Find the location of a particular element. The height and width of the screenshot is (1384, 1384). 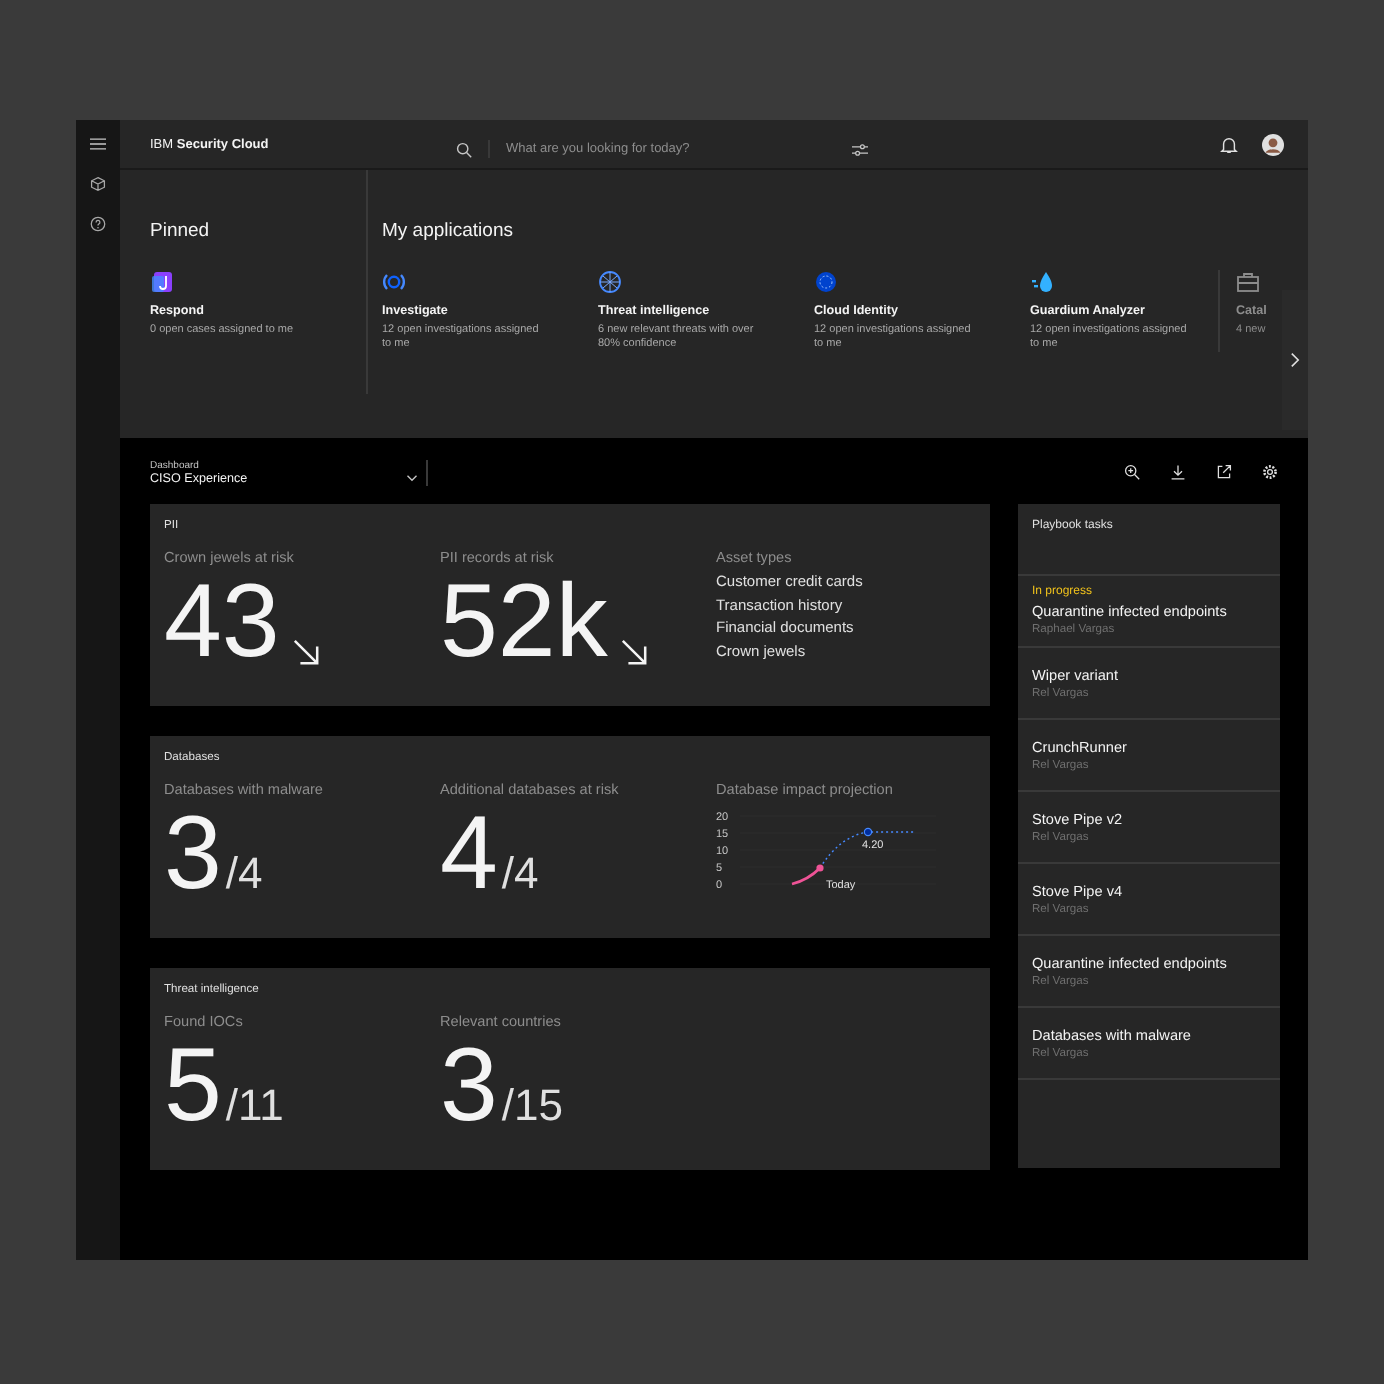

metric-total: /11 is located at coordinates (254, 1106).